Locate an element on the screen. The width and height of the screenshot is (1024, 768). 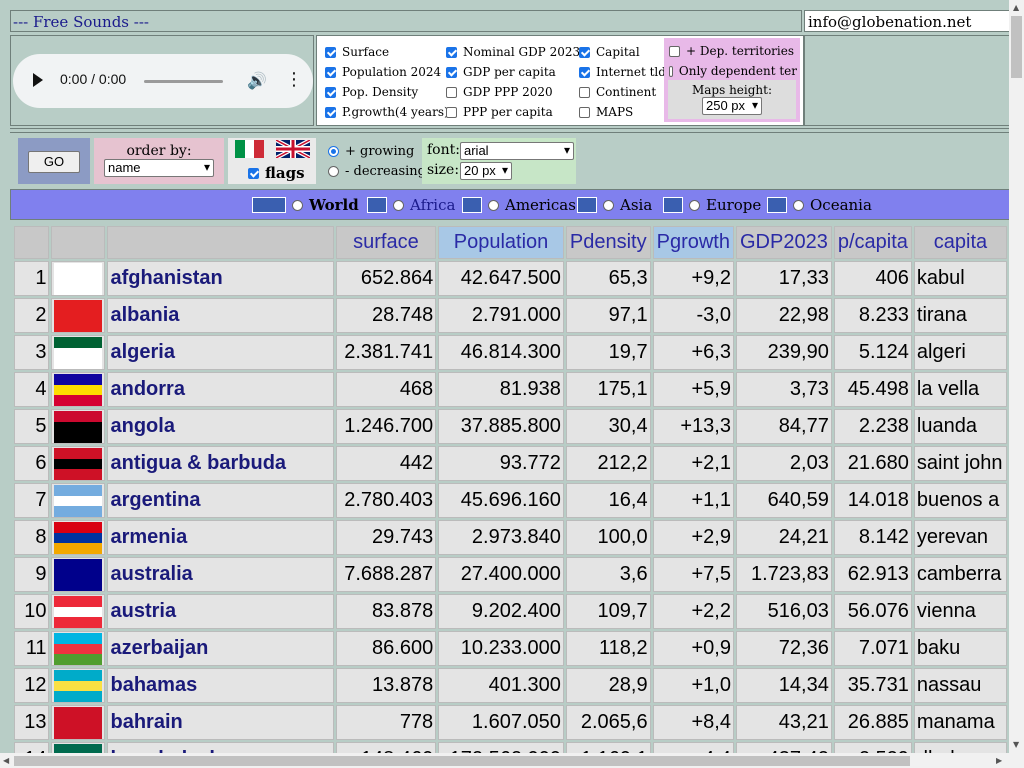
option-col2-1: GDP per capita is located at coordinates (501, 72).